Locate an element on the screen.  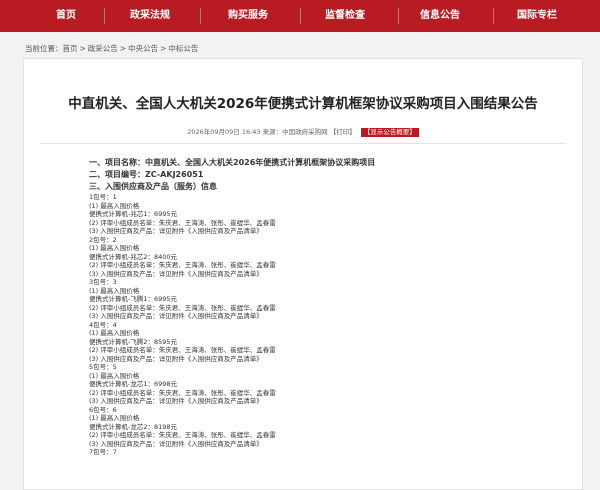
breadcrumb: 当前位置：首页 > 政采公告 > 中央公告 > 中标公告 is located at coordinates (111, 48).